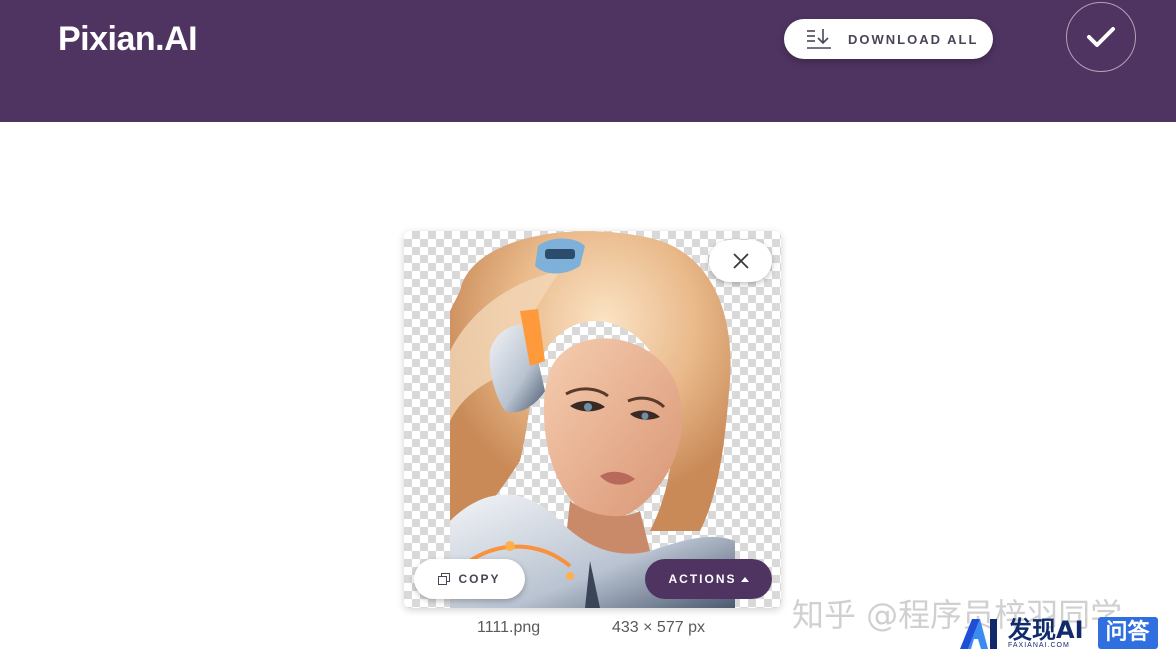  What do you see at coordinates (479, 579) in the screenshot?
I see `copy-label: COPY` at bounding box center [479, 579].